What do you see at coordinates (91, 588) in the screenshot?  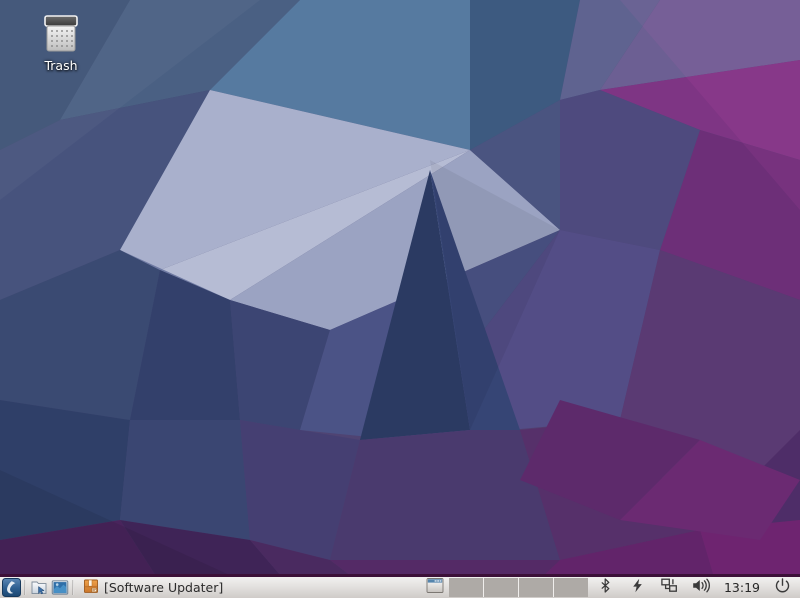 I see `package-box-icon` at bounding box center [91, 588].